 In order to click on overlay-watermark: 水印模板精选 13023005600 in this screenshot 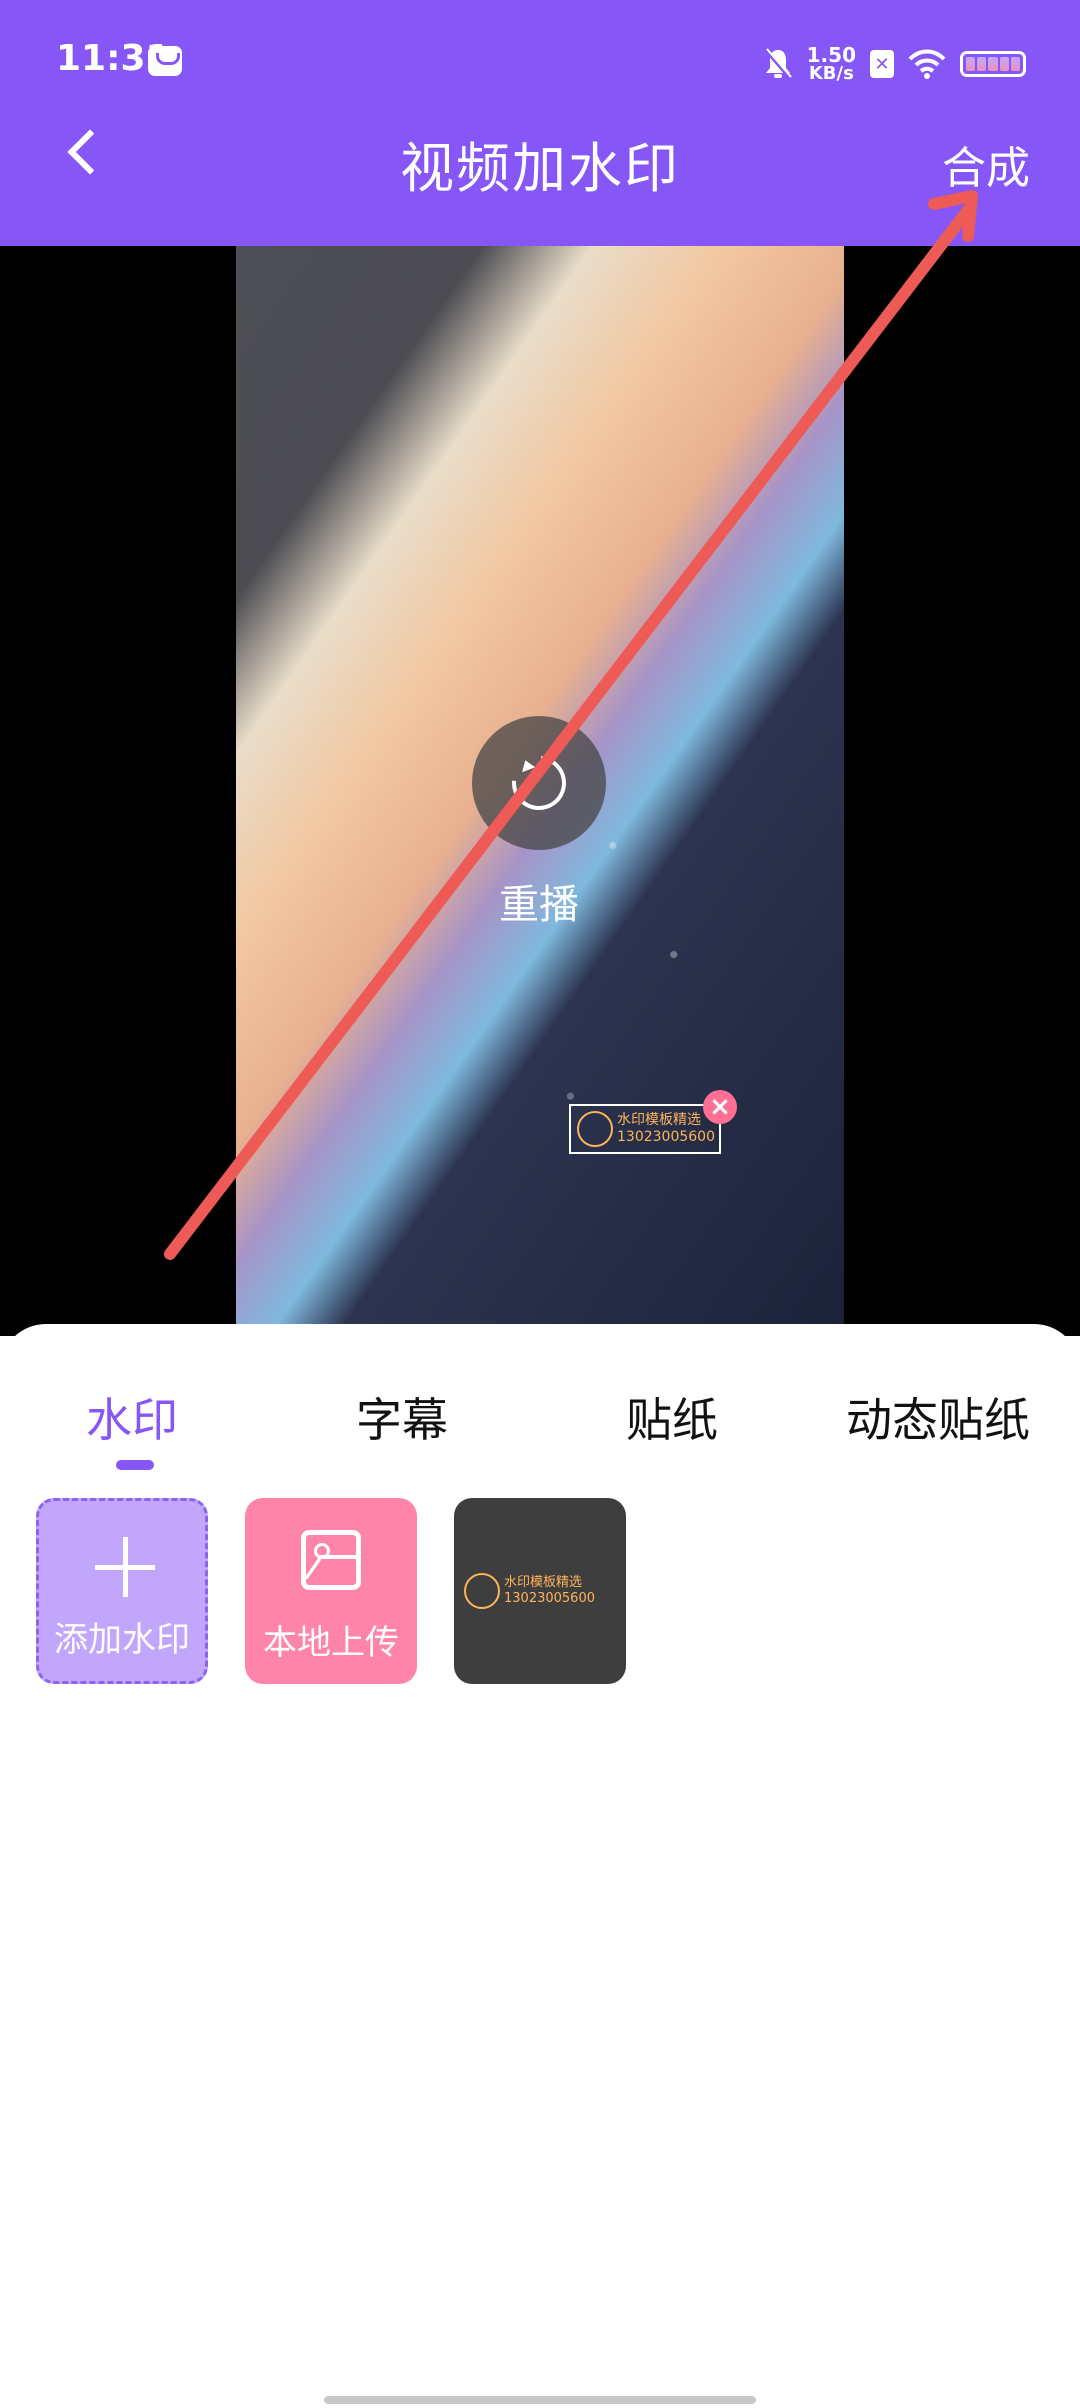, I will do `click(645, 1129)`.